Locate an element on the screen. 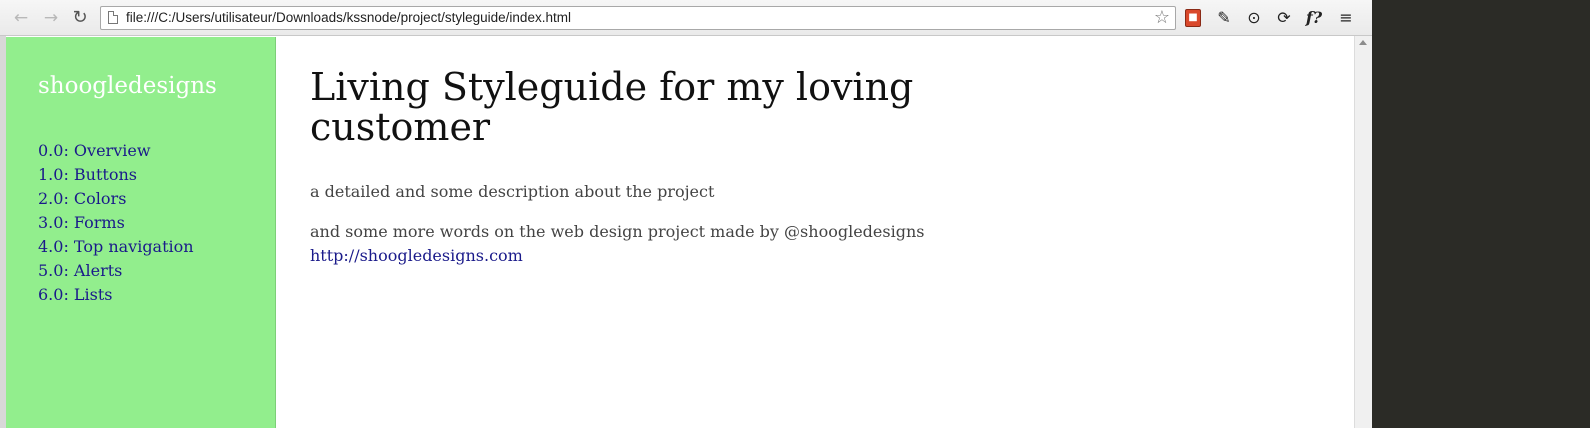  sidebar-item-colors: 2.0: Colors is located at coordinates (116, 199).